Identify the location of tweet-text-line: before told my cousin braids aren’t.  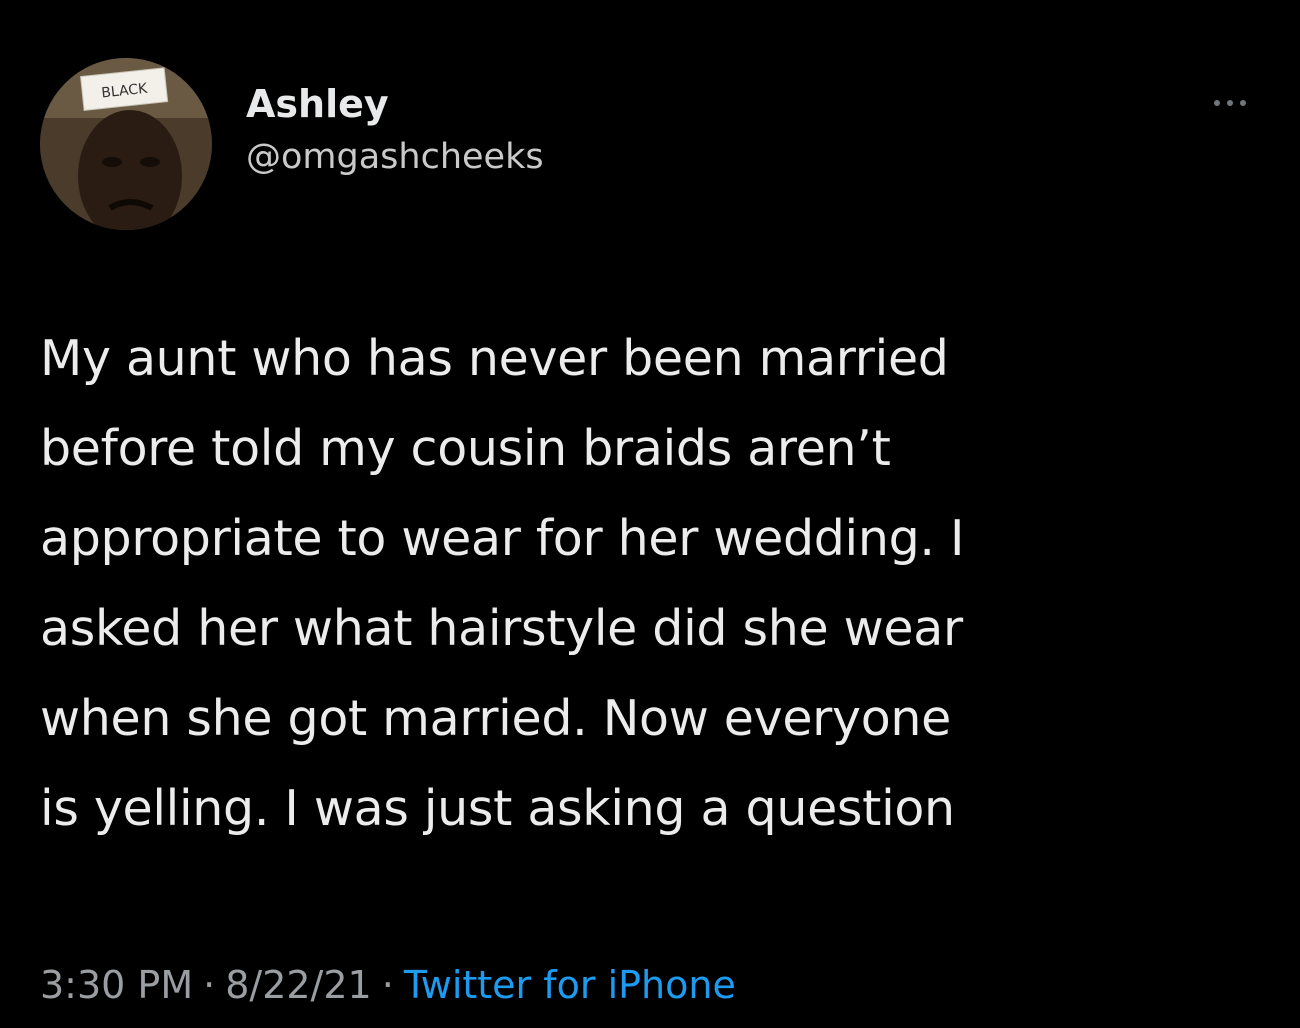
(465, 448).